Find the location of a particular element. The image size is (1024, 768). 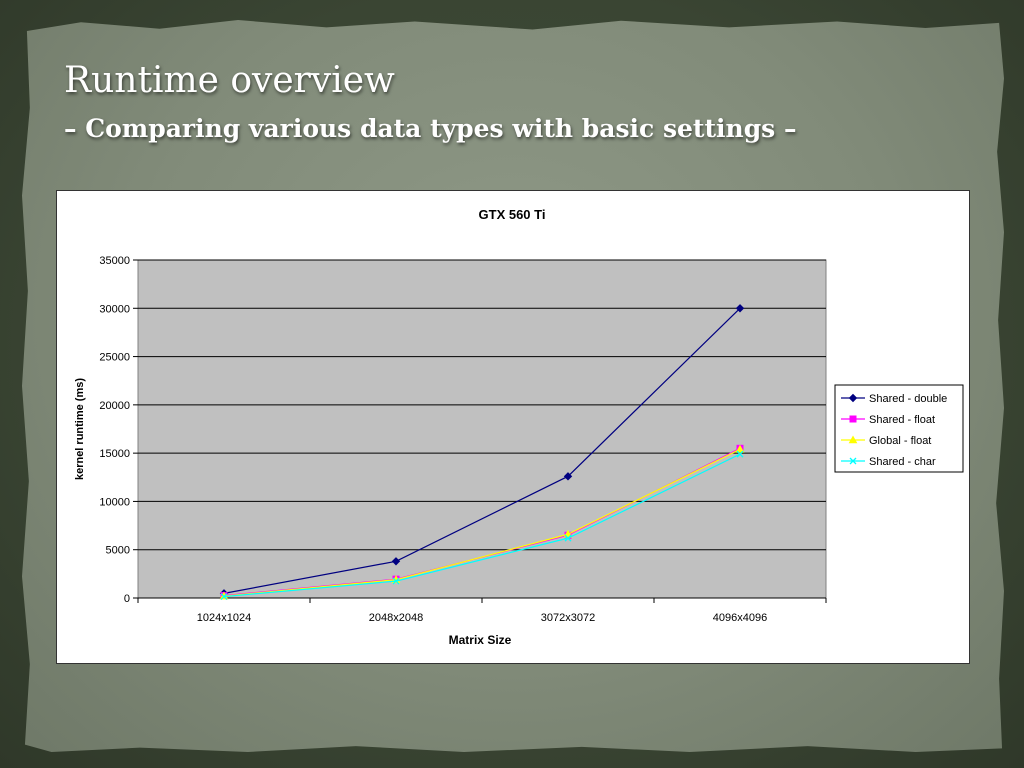

y-tick-label: 0 is located at coordinates (127, 599).